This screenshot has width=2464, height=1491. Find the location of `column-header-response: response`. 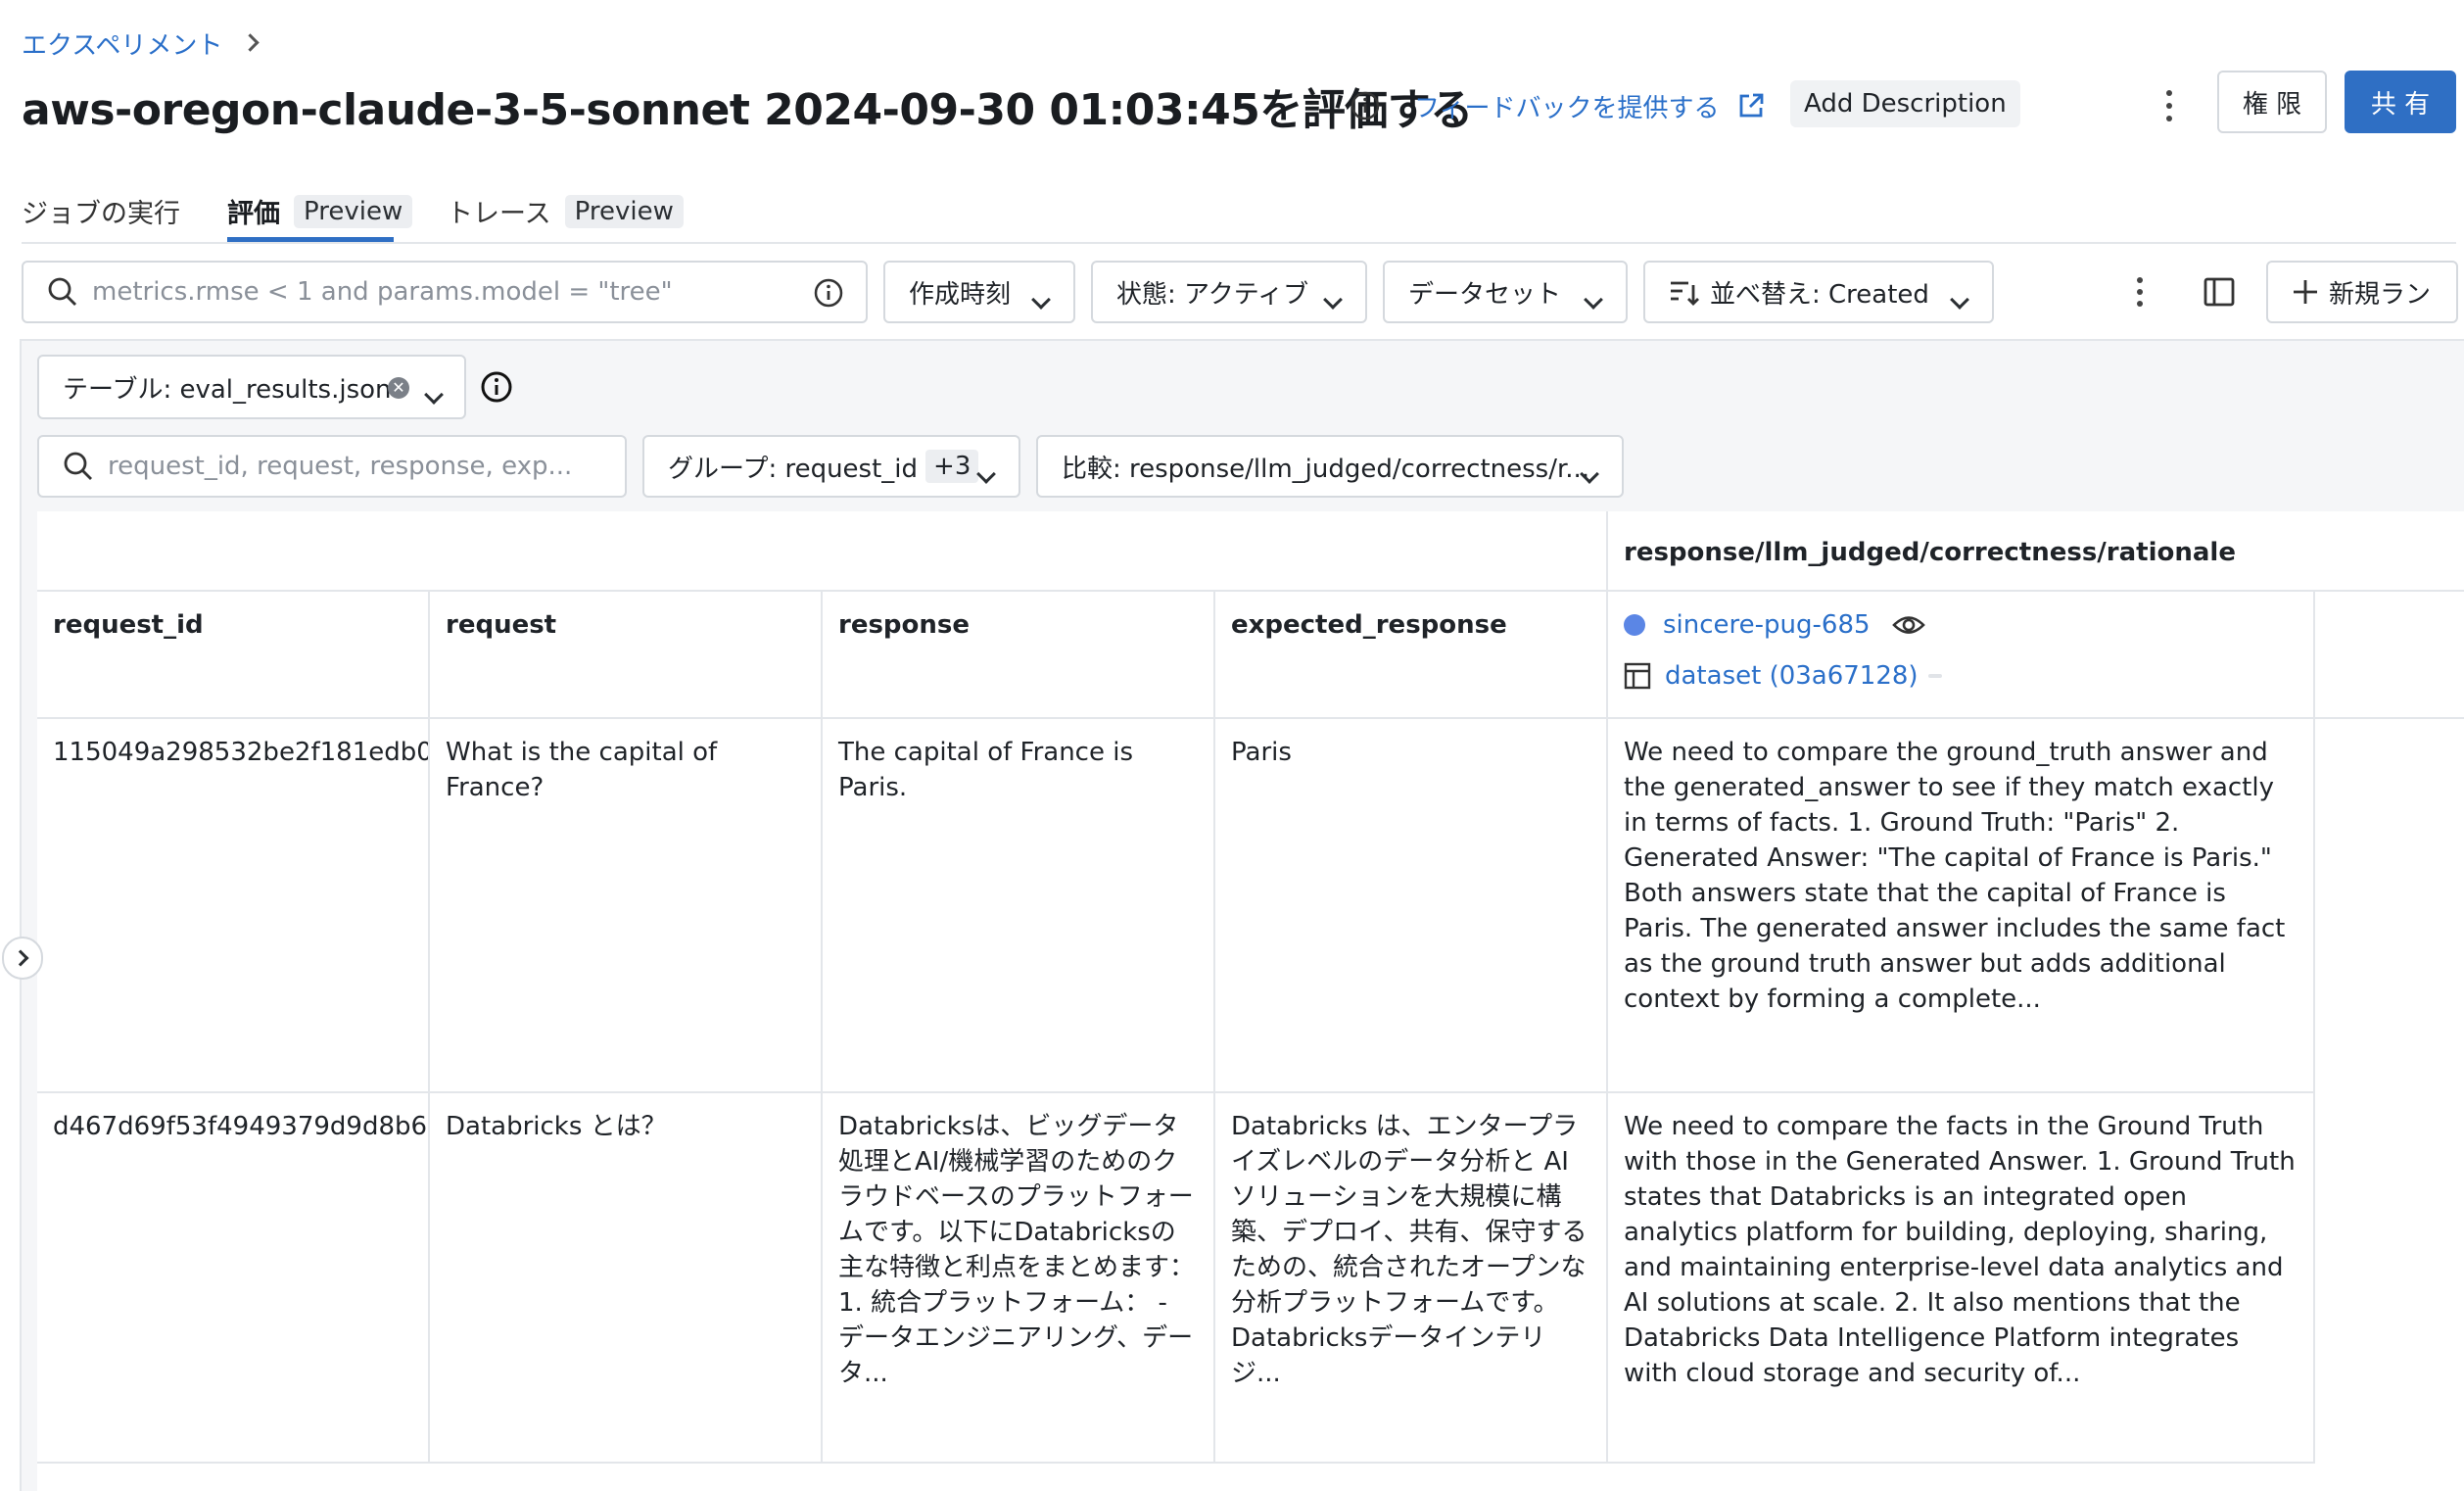

column-header-response: response is located at coordinates (1019, 655).